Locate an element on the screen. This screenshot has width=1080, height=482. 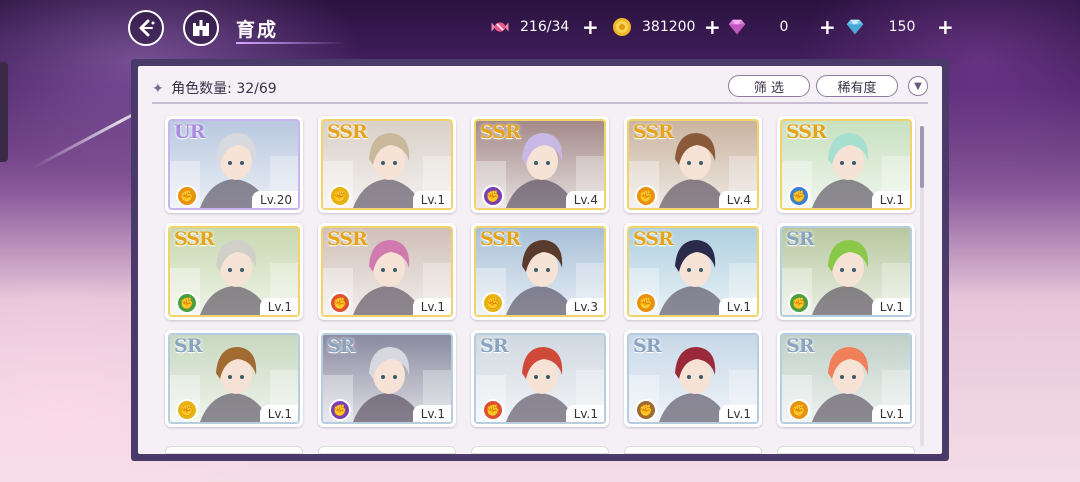
resource-blue-gem: 150 + is located at coordinates (899, 27).